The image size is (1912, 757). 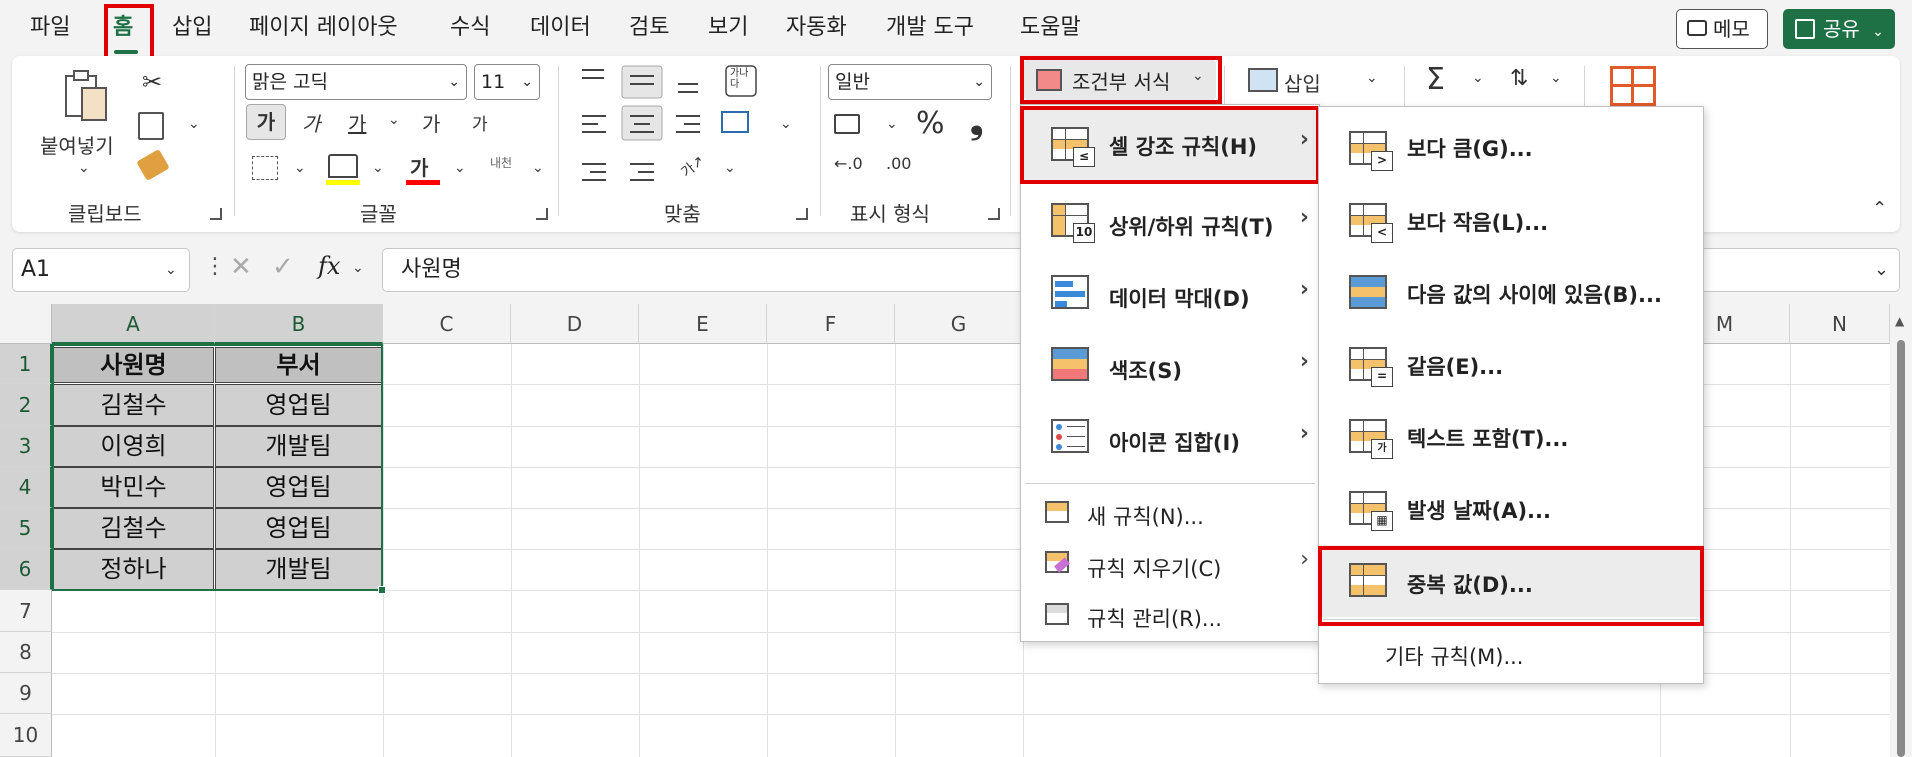 What do you see at coordinates (1899, 321) in the screenshot?
I see `scroll-up-icon: ▲` at bounding box center [1899, 321].